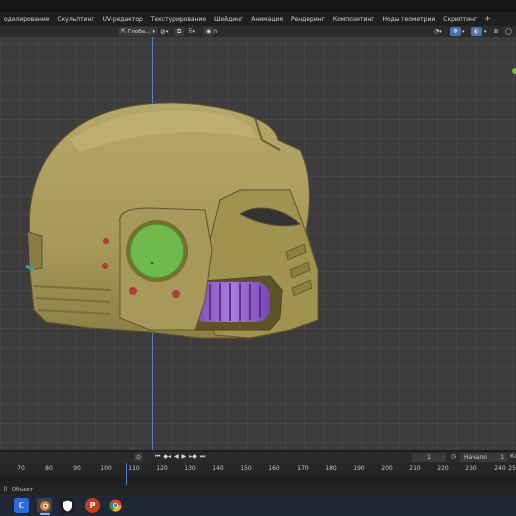  I want to click on snap-target-dropdown: ⠿ ▾, so click(191, 31).